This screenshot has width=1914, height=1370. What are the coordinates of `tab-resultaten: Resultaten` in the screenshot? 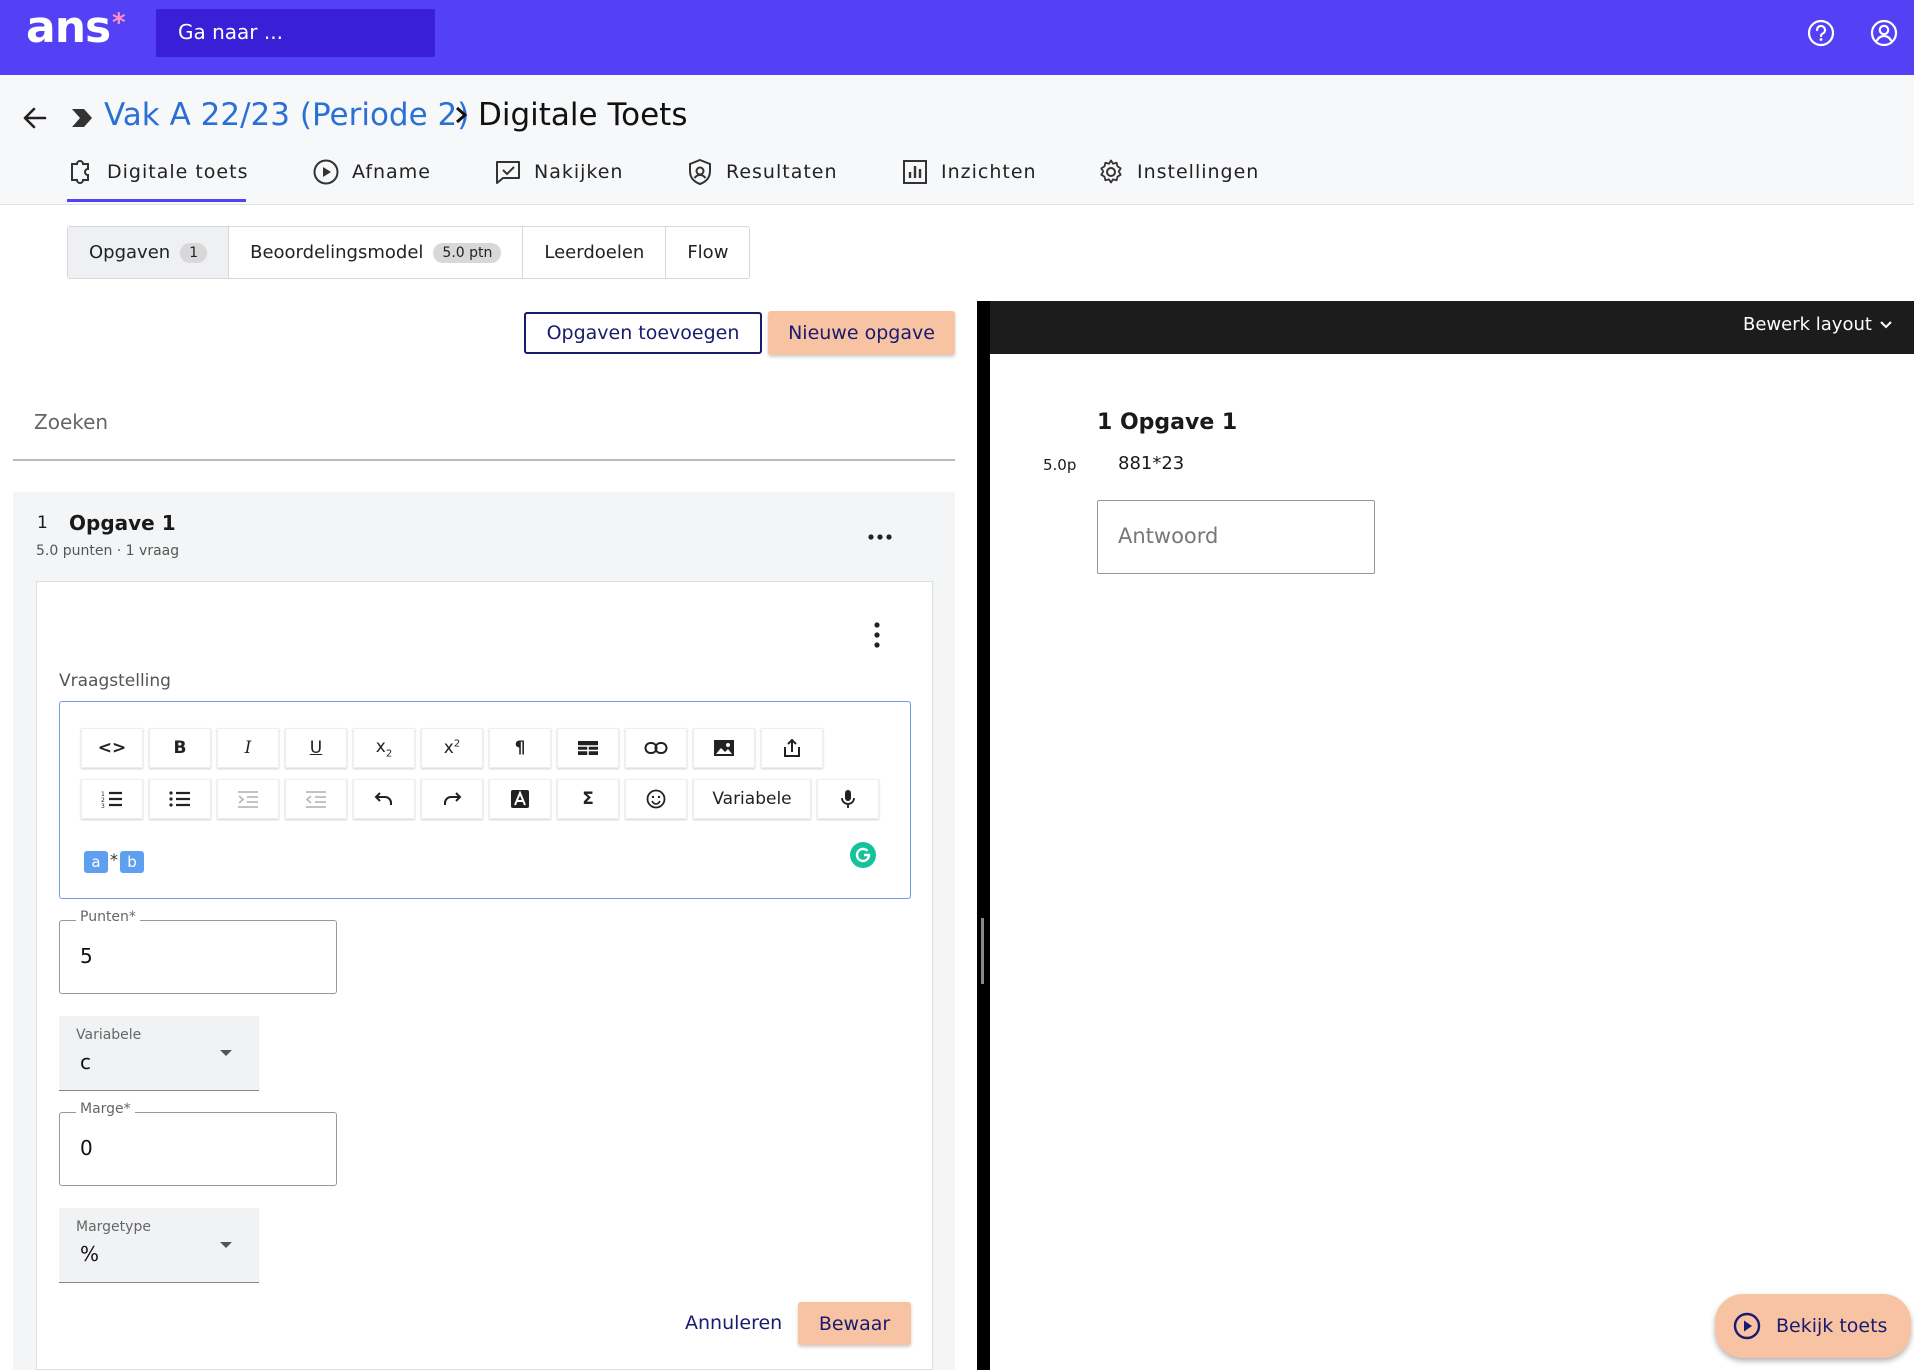 It's located at (762, 172).